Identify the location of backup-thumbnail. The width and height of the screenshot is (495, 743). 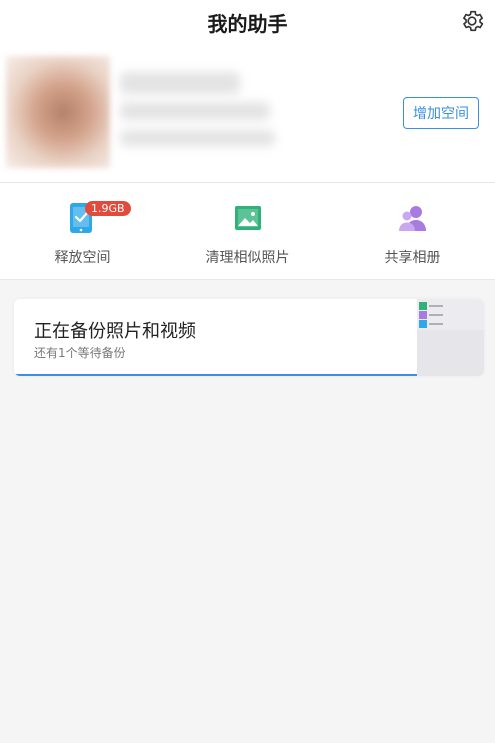
(450, 337).